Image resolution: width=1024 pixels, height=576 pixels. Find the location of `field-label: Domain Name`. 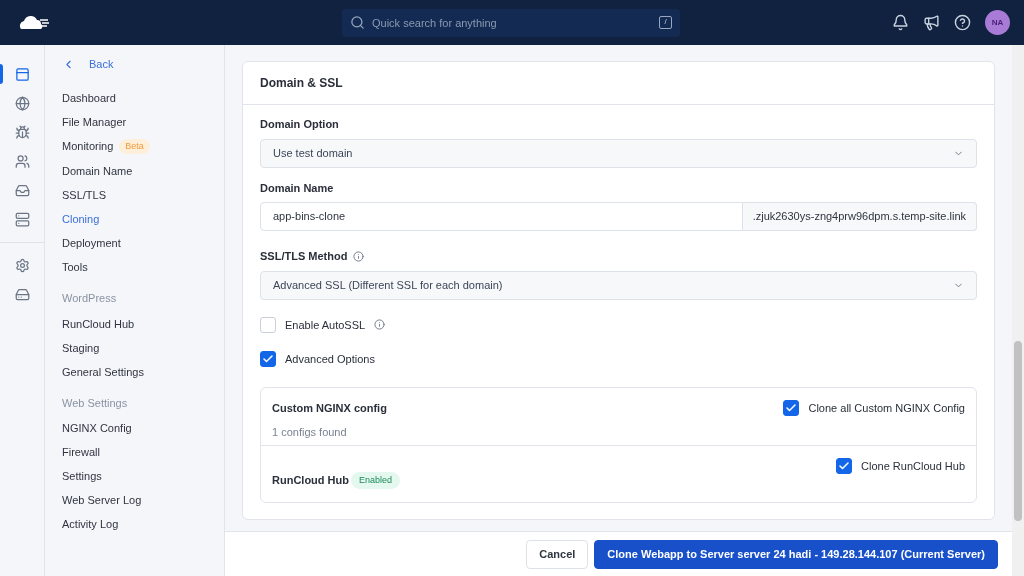

field-label: Domain Name is located at coordinates (297, 188).